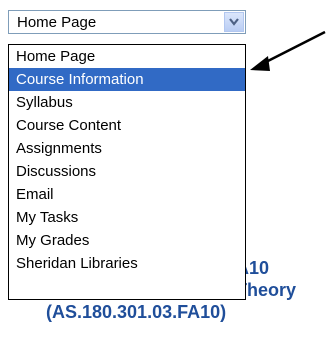 The width and height of the screenshot is (329, 340). Describe the element at coordinates (288, 50) in the screenshot. I see `pointer-arrow-icon` at that location.